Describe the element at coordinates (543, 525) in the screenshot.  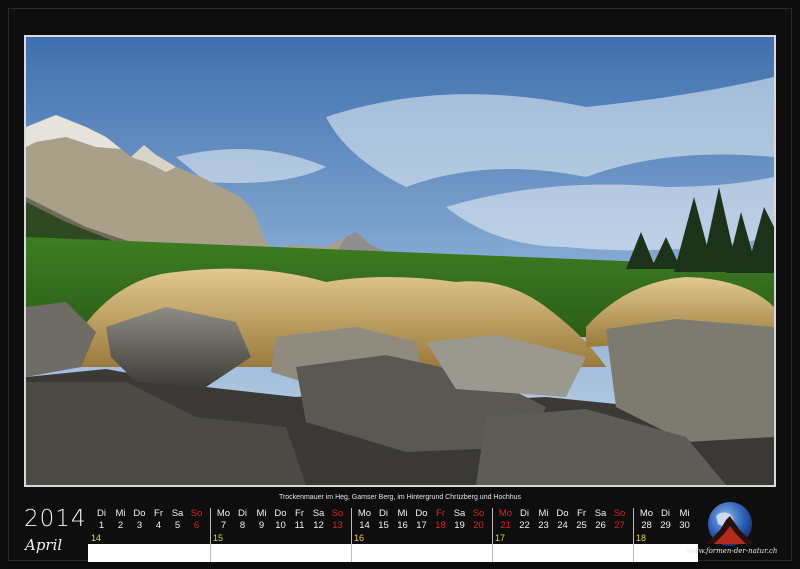
I see `day-number: 23` at that location.